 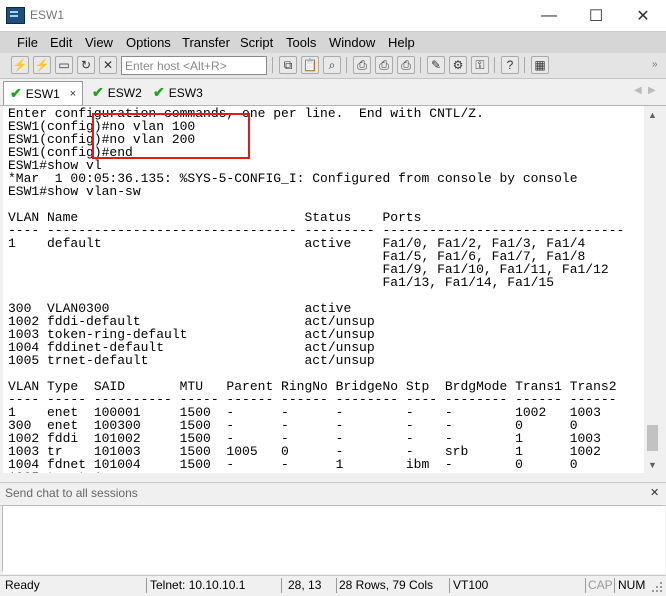 I want to click on menu-edit: Edit, so click(x=61, y=42).